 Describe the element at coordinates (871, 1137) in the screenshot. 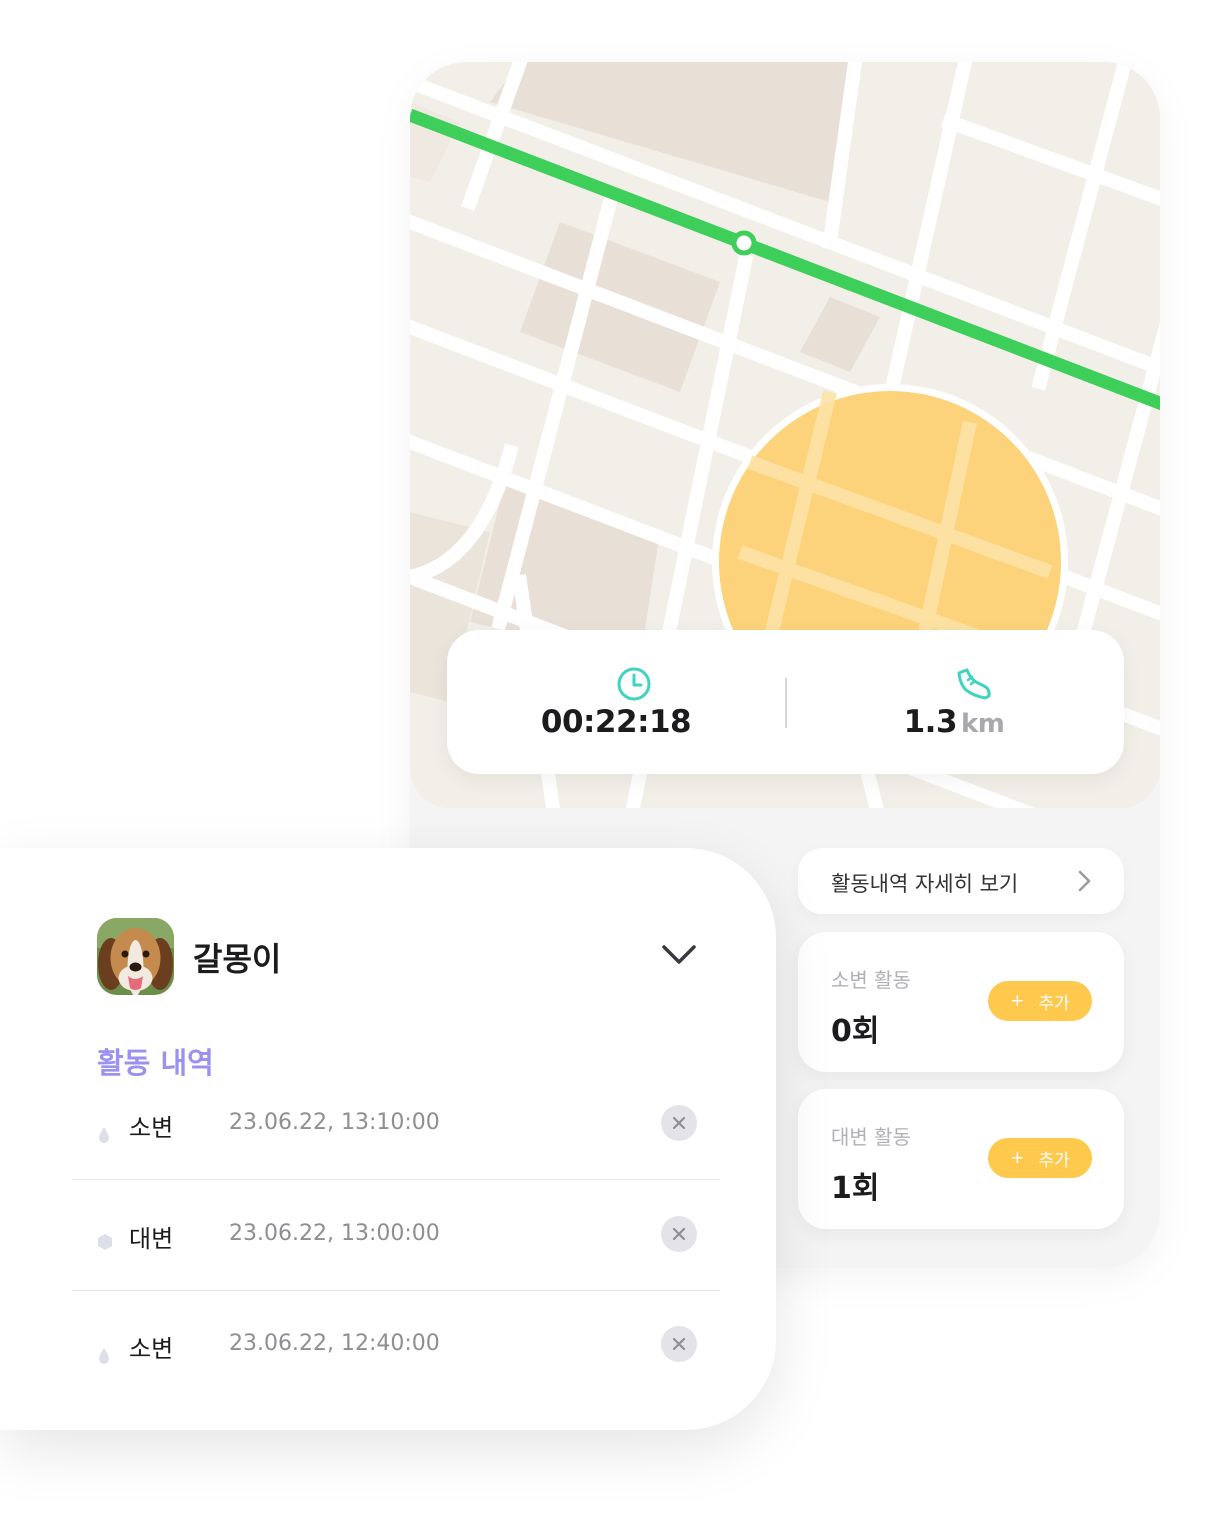

I see `feces-activity-title: 대변 활동` at that location.